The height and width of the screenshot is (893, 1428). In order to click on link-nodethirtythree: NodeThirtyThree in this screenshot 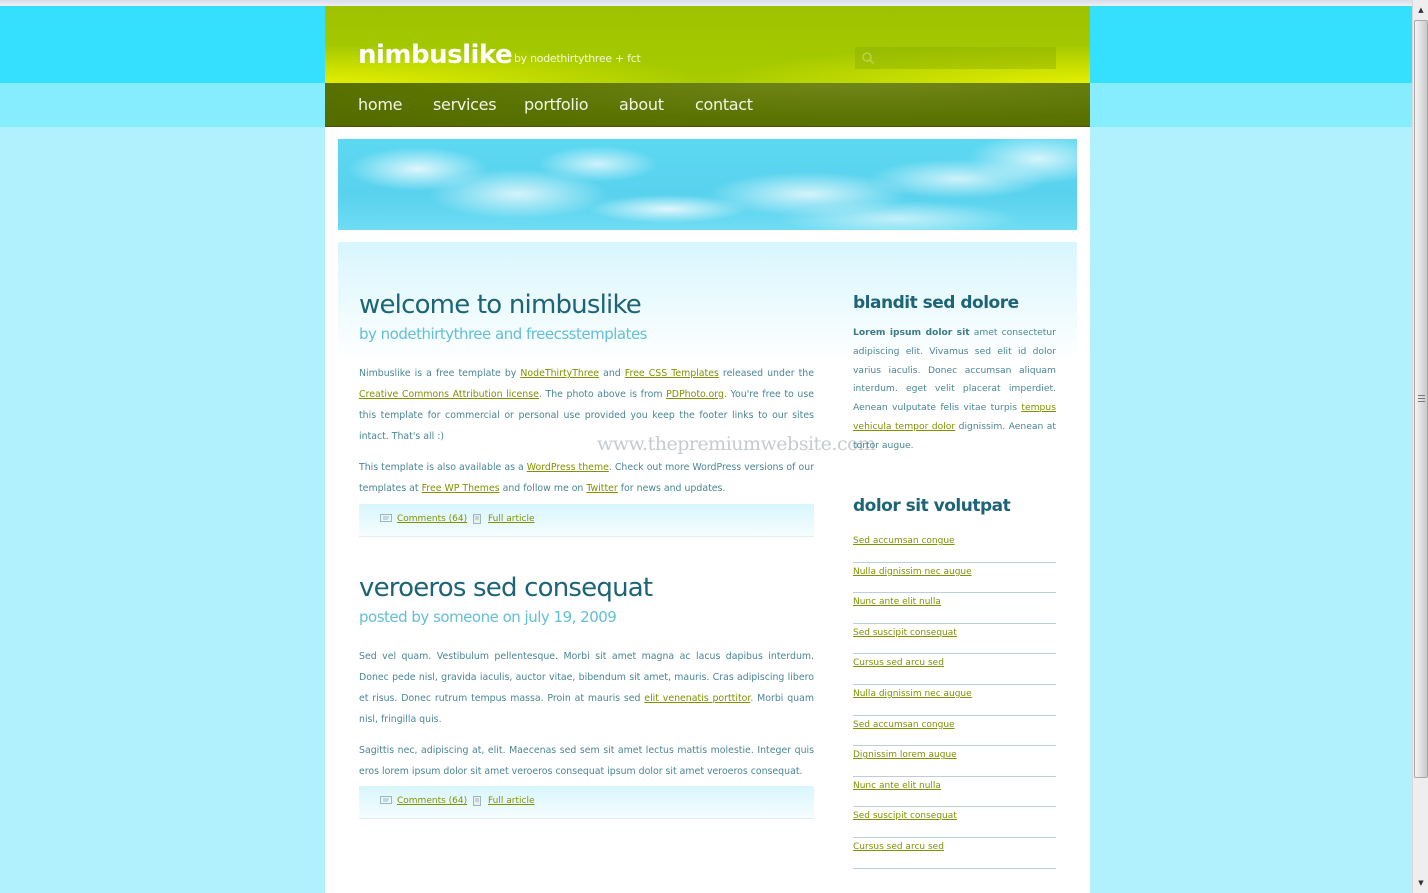, I will do `click(559, 373)`.